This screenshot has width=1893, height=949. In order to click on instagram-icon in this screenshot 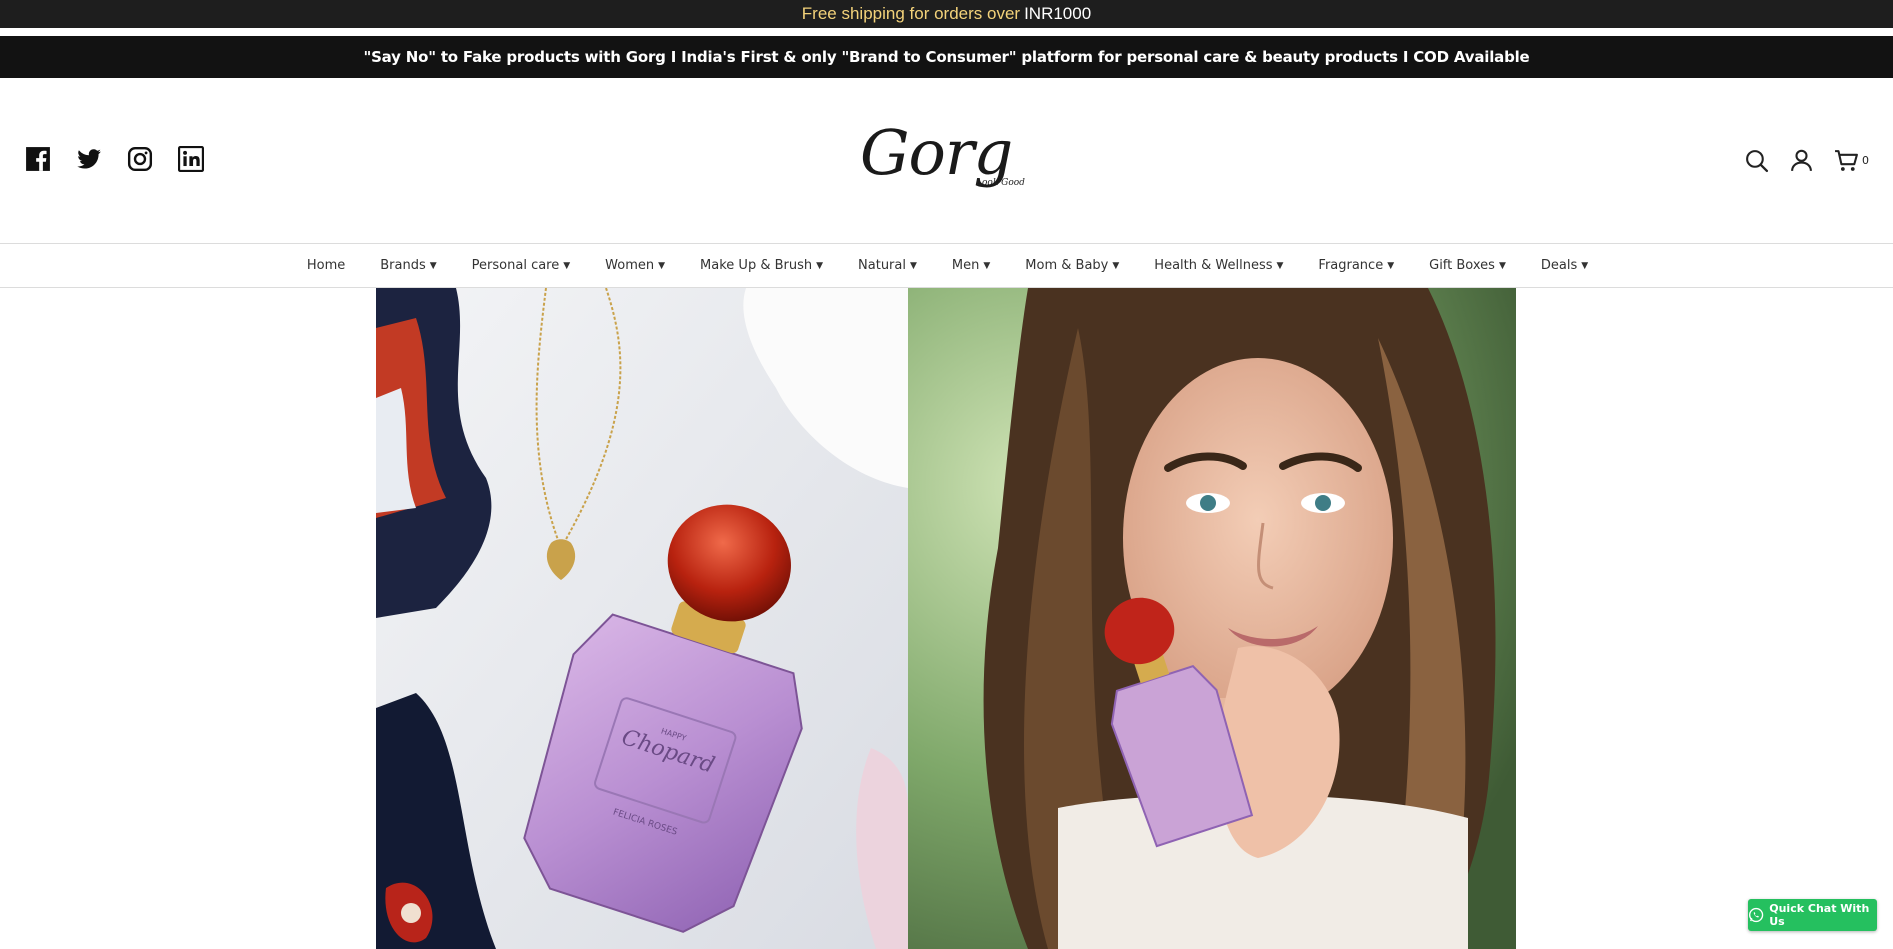, I will do `click(140, 159)`.